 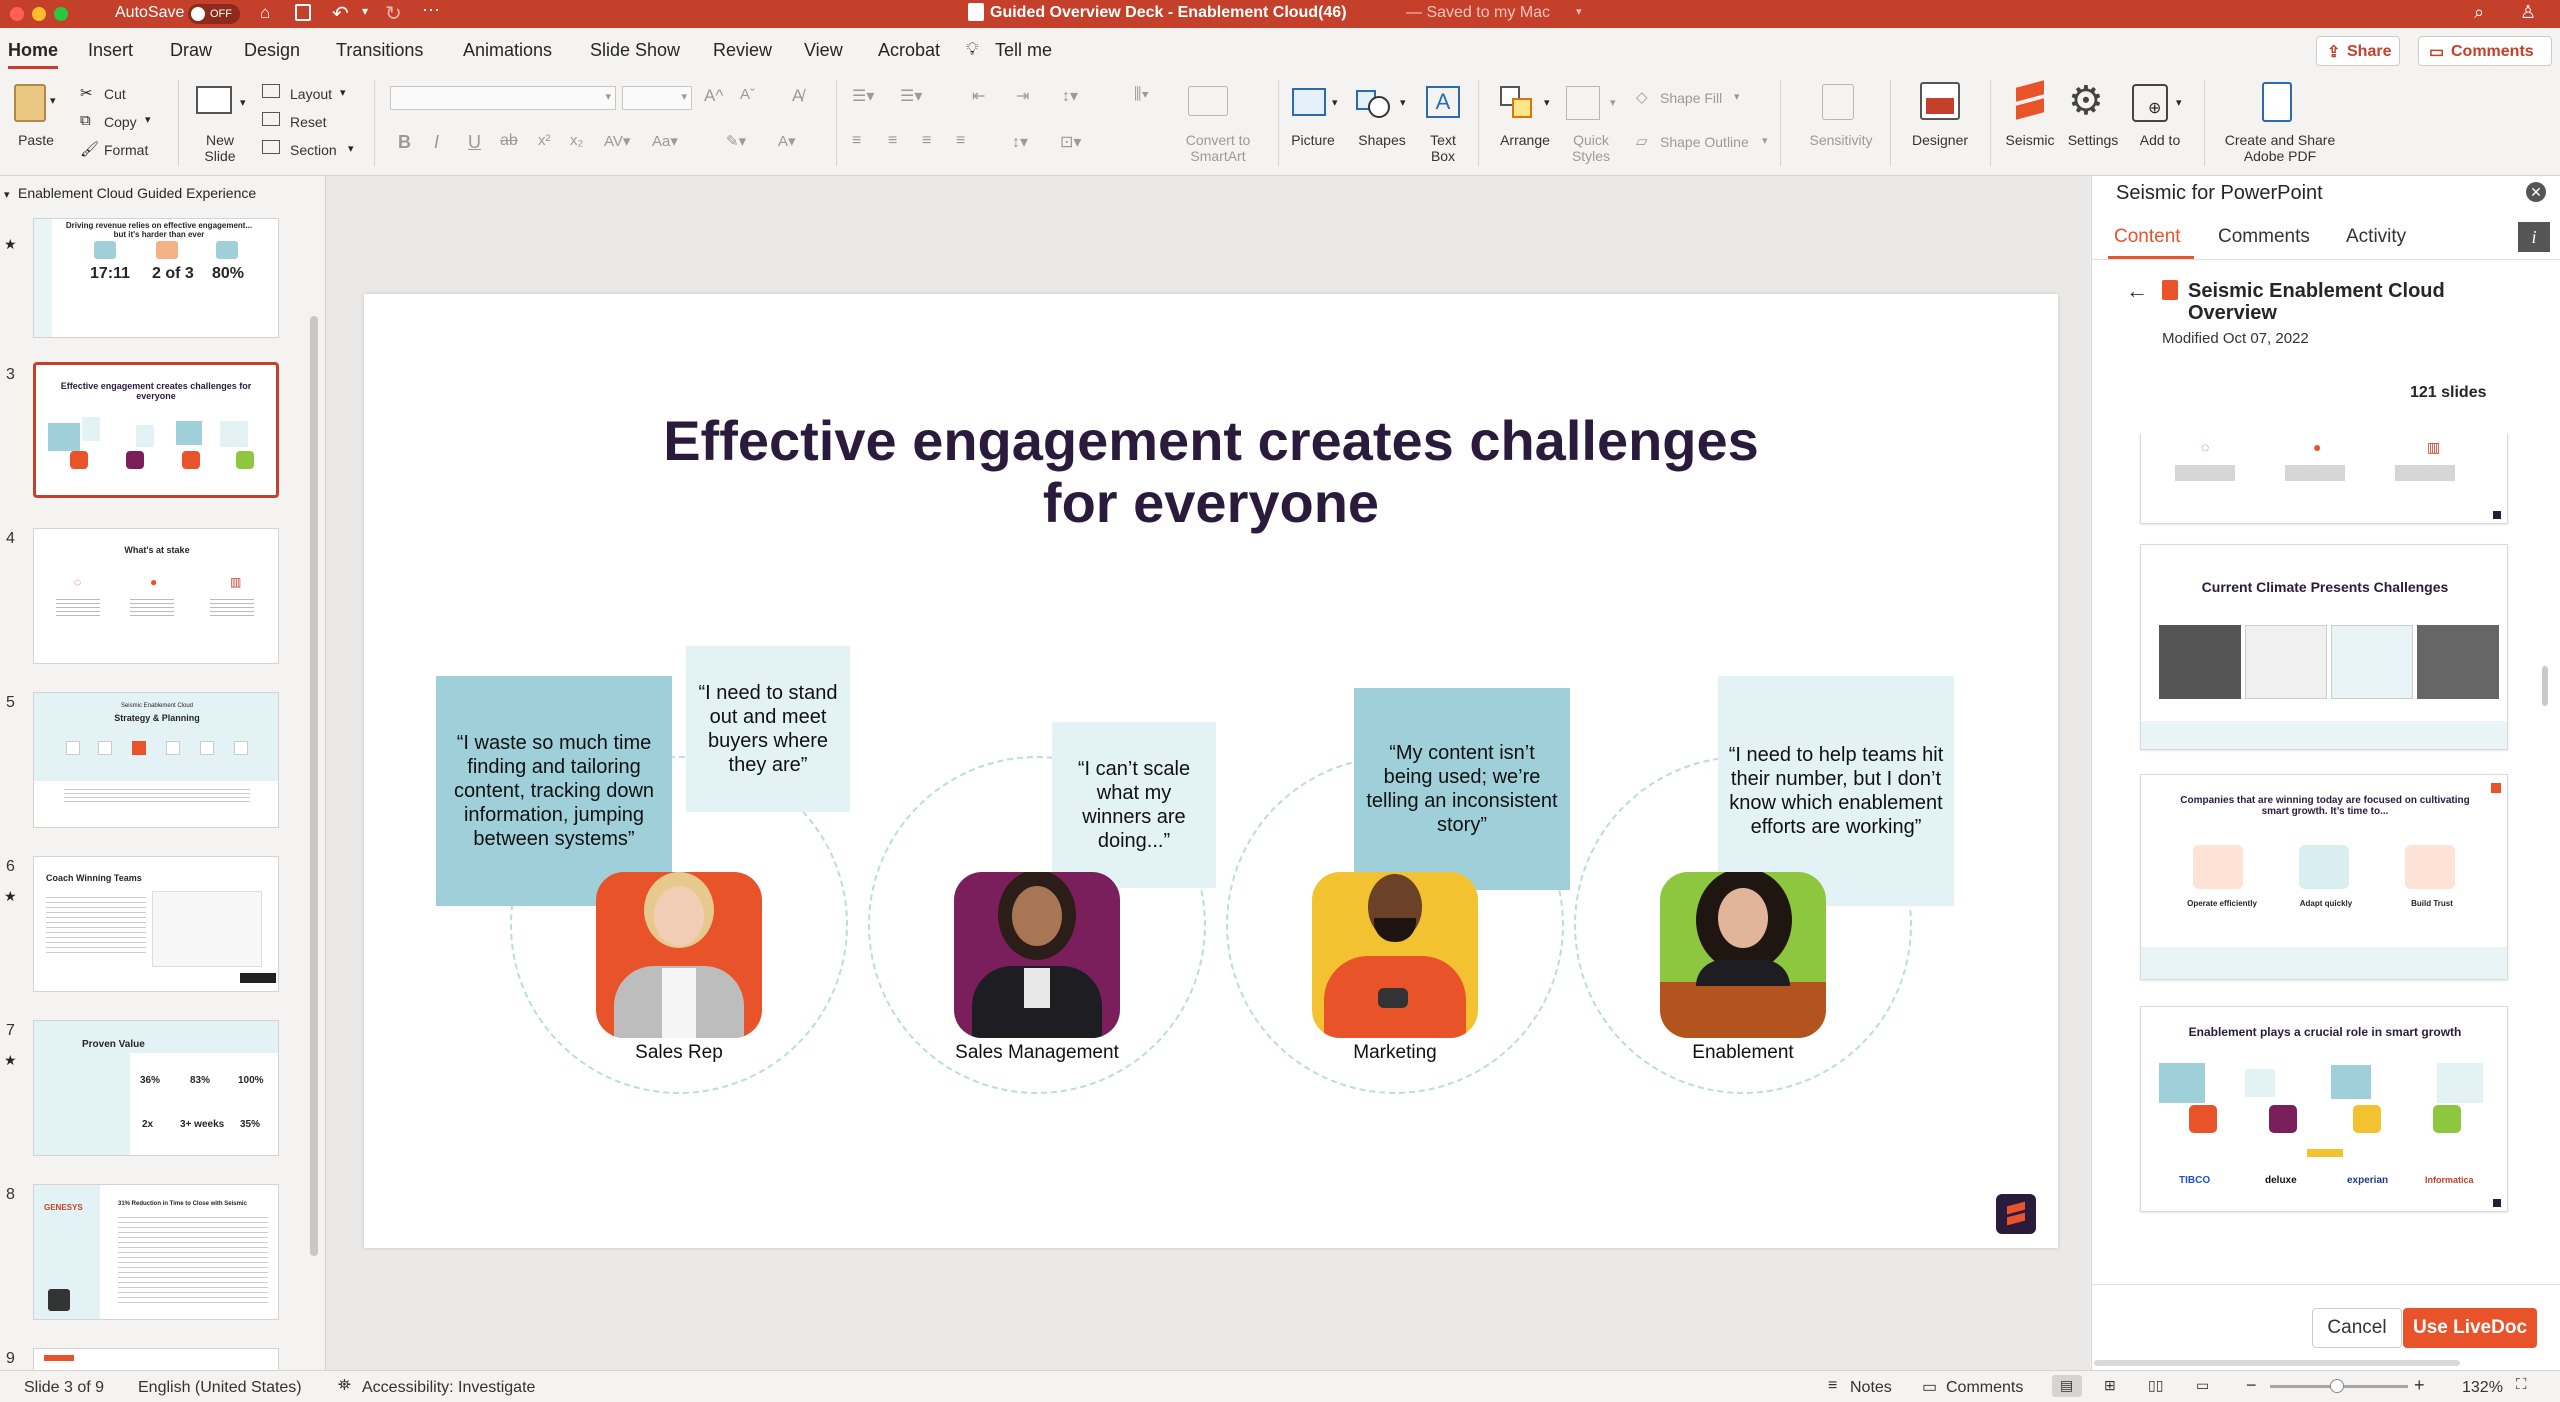 What do you see at coordinates (303, 12) in the screenshot?
I see `save-icon` at bounding box center [303, 12].